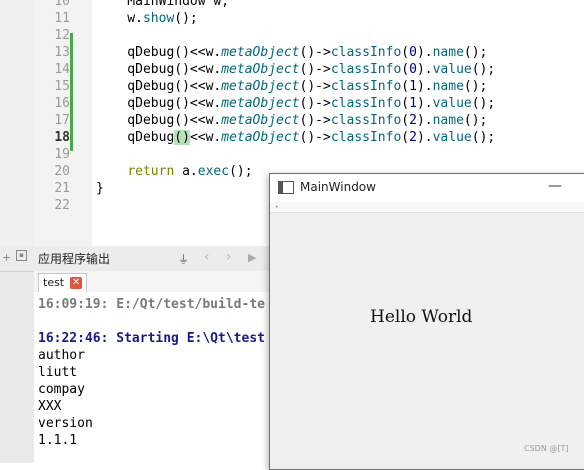  What do you see at coordinates (277, 207) in the screenshot?
I see `menu-grip-icon: •` at bounding box center [277, 207].